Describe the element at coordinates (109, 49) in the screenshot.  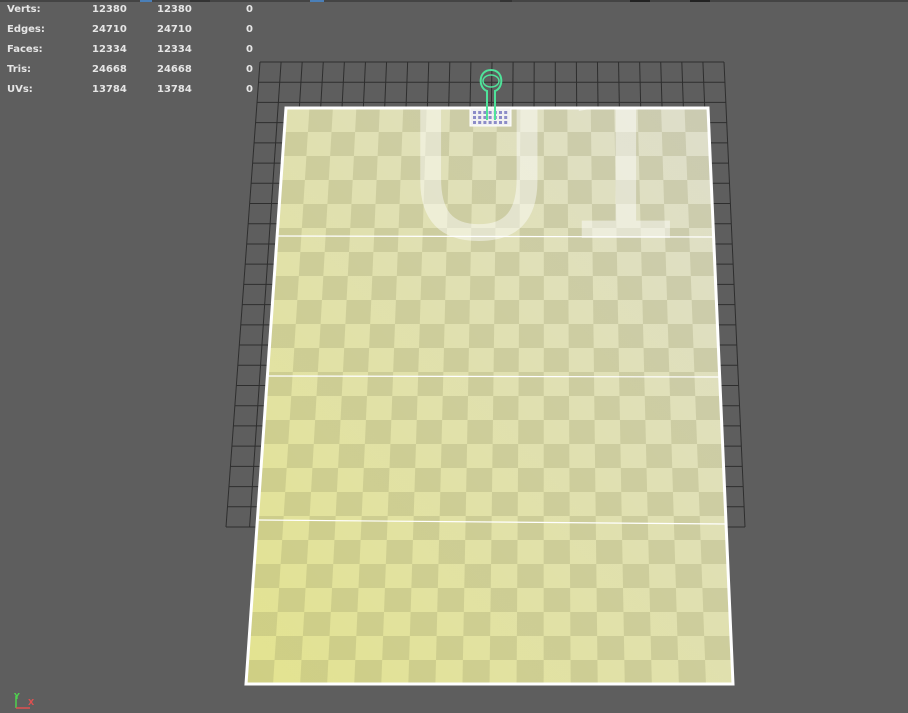
I see `hud-total-value: 12334` at that location.